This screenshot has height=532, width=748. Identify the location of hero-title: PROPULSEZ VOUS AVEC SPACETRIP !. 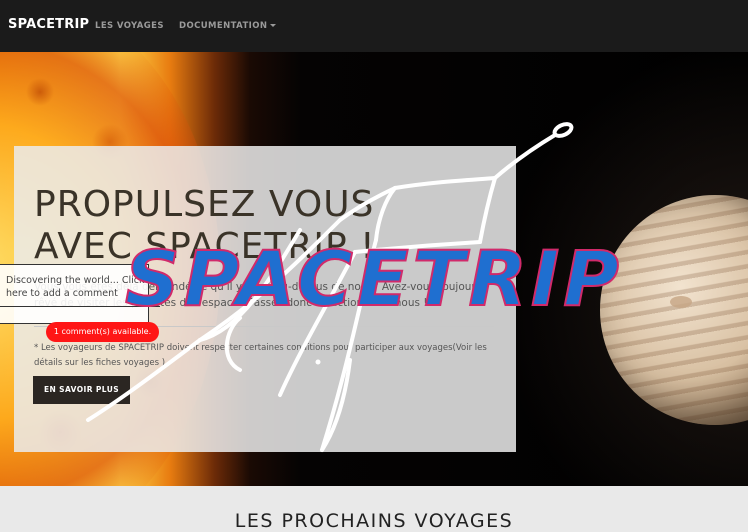
(205, 226).